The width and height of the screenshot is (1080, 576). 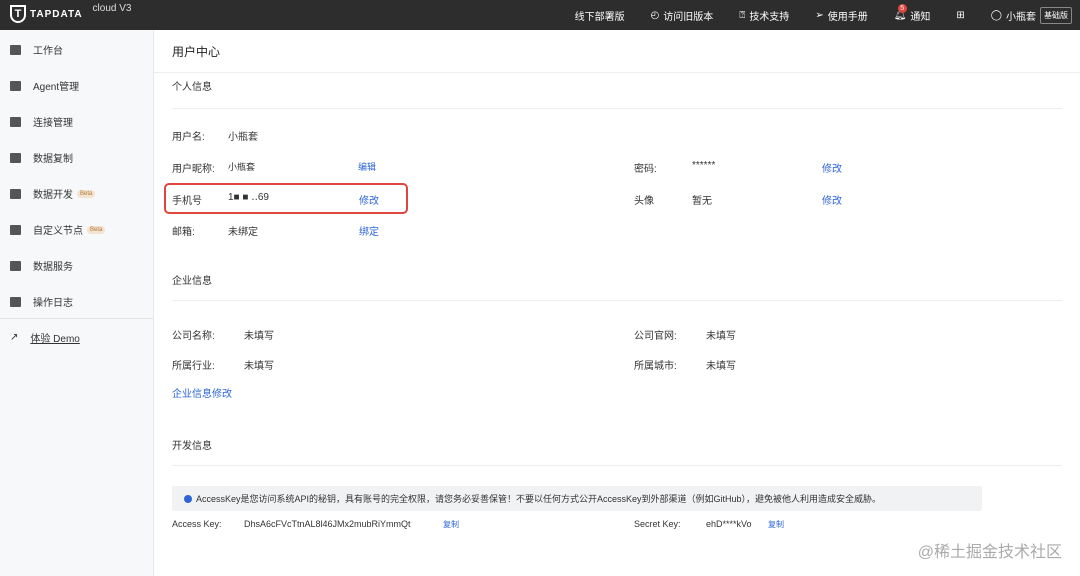 I want to click on bell-icon: 🔔︎ 5, so click(x=900, y=12).